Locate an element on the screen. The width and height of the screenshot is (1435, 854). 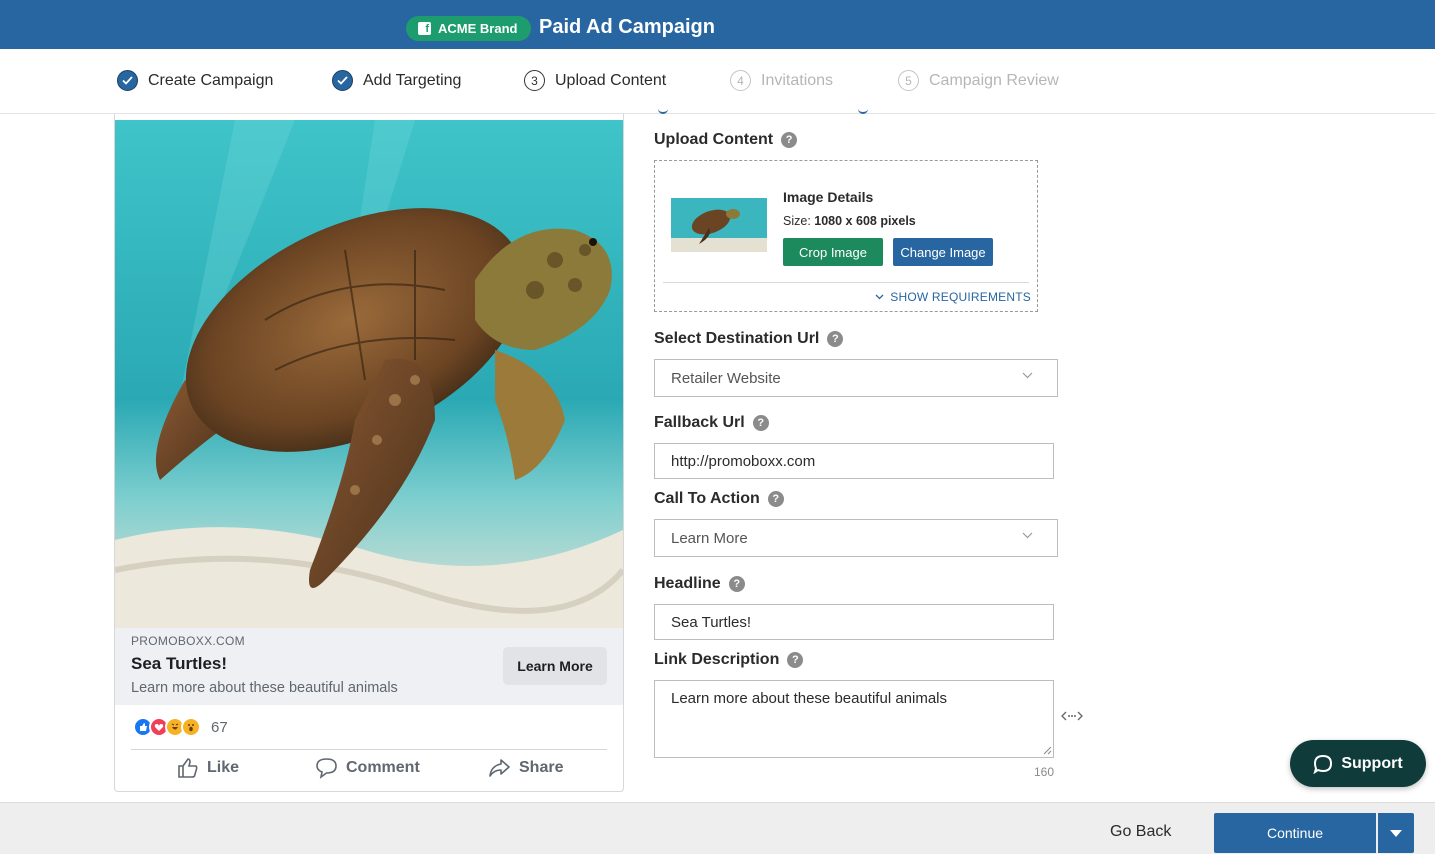
destination-url-label: Select Destination Url ? is located at coordinates (749, 339).